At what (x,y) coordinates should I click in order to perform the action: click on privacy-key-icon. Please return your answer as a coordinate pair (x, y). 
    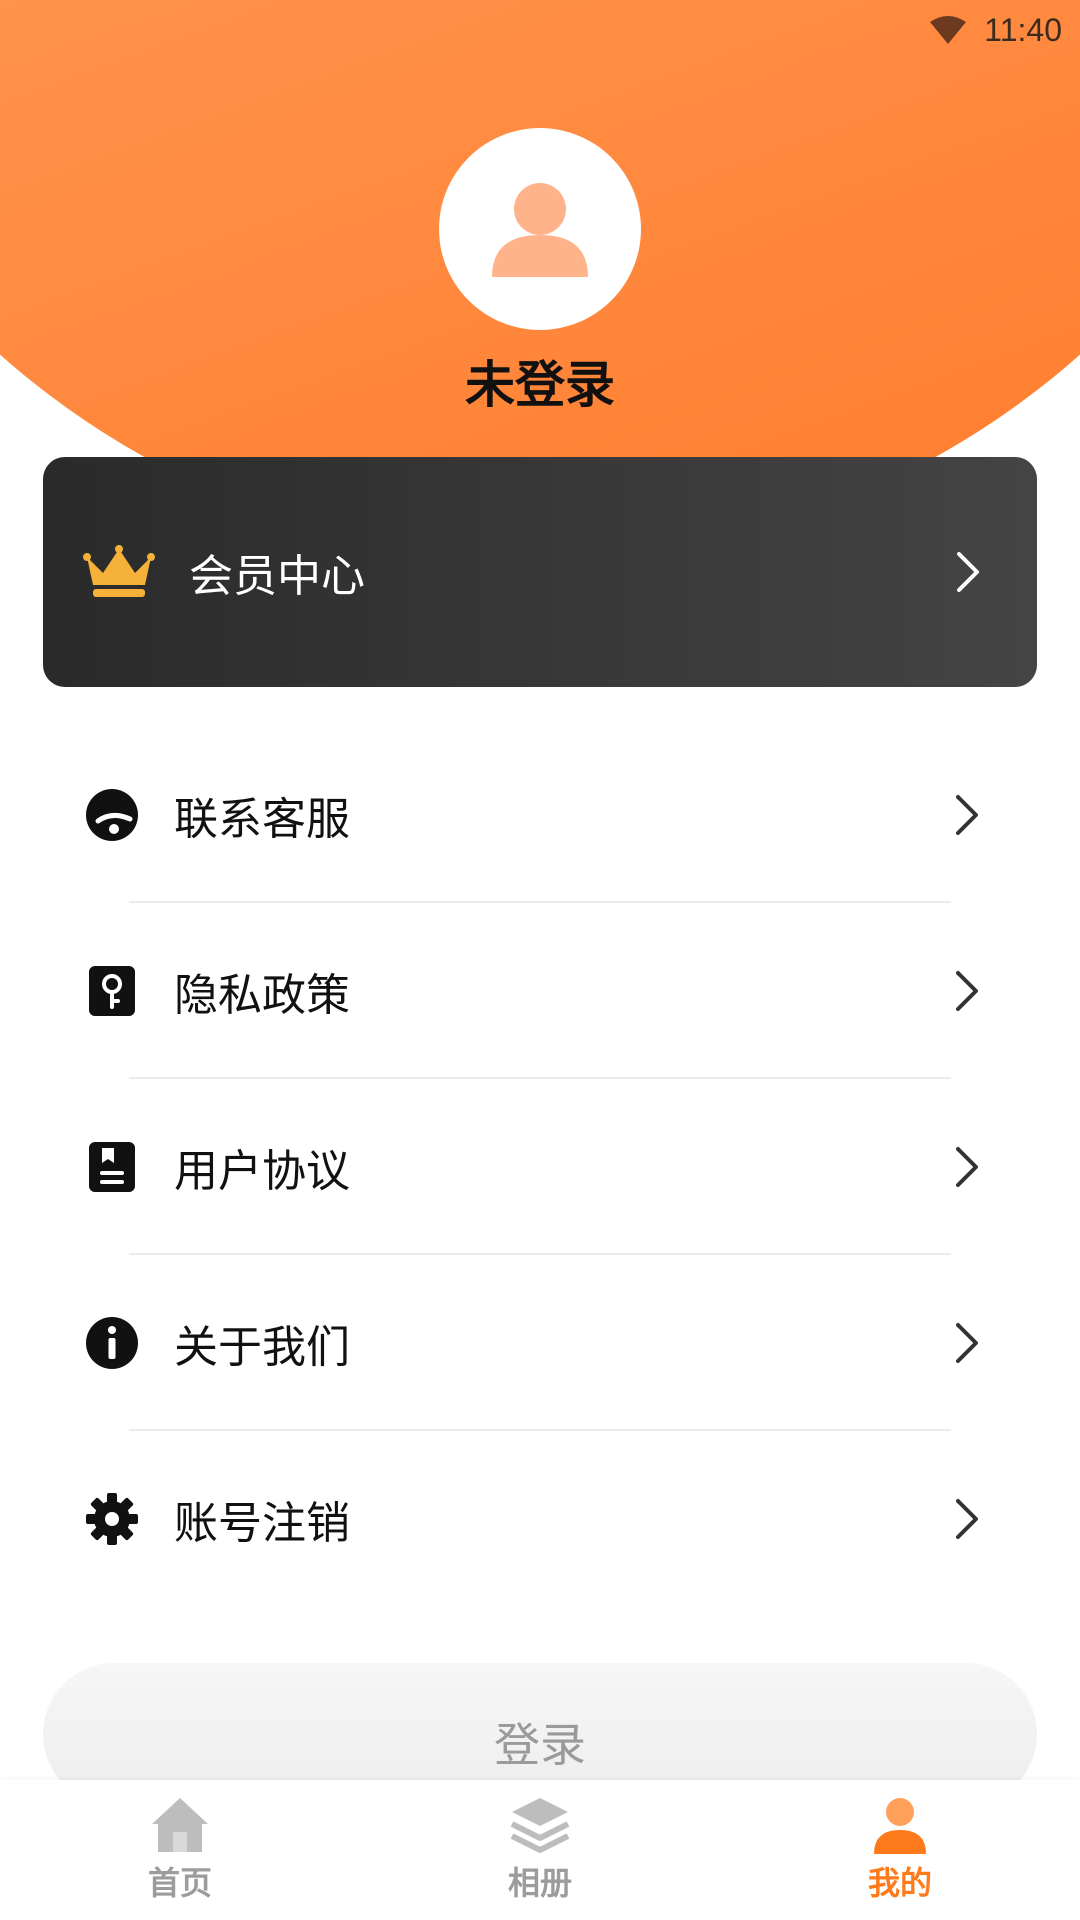
    Looking at the image, I should click on (112, 991).